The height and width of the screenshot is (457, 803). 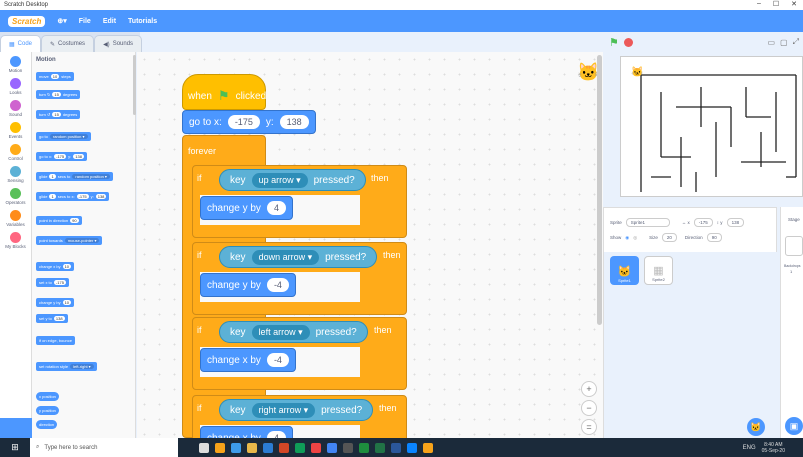 What do you see at coordinates (637, 72) in the screenshot?
I see `sprite-on-stage: 🐱` at bounding box center [637, 72].